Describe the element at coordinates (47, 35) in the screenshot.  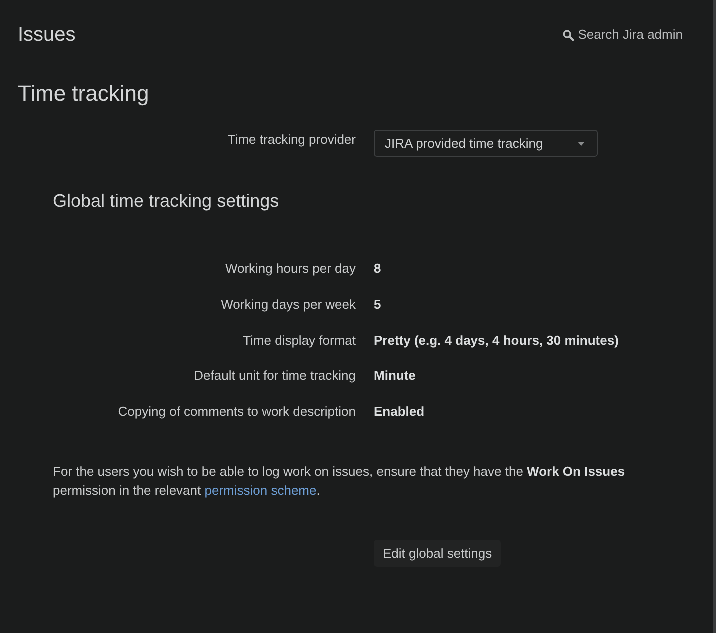
I see `section-title: Issues` at that location.